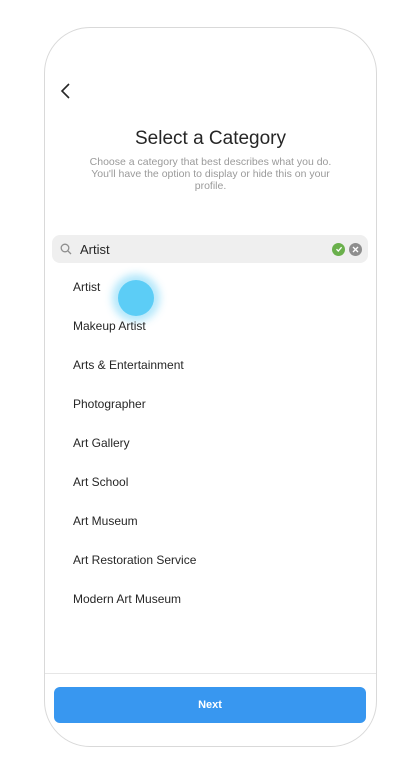 The image size is (403, 758). I want to click on search-icon, so click(66, 249).